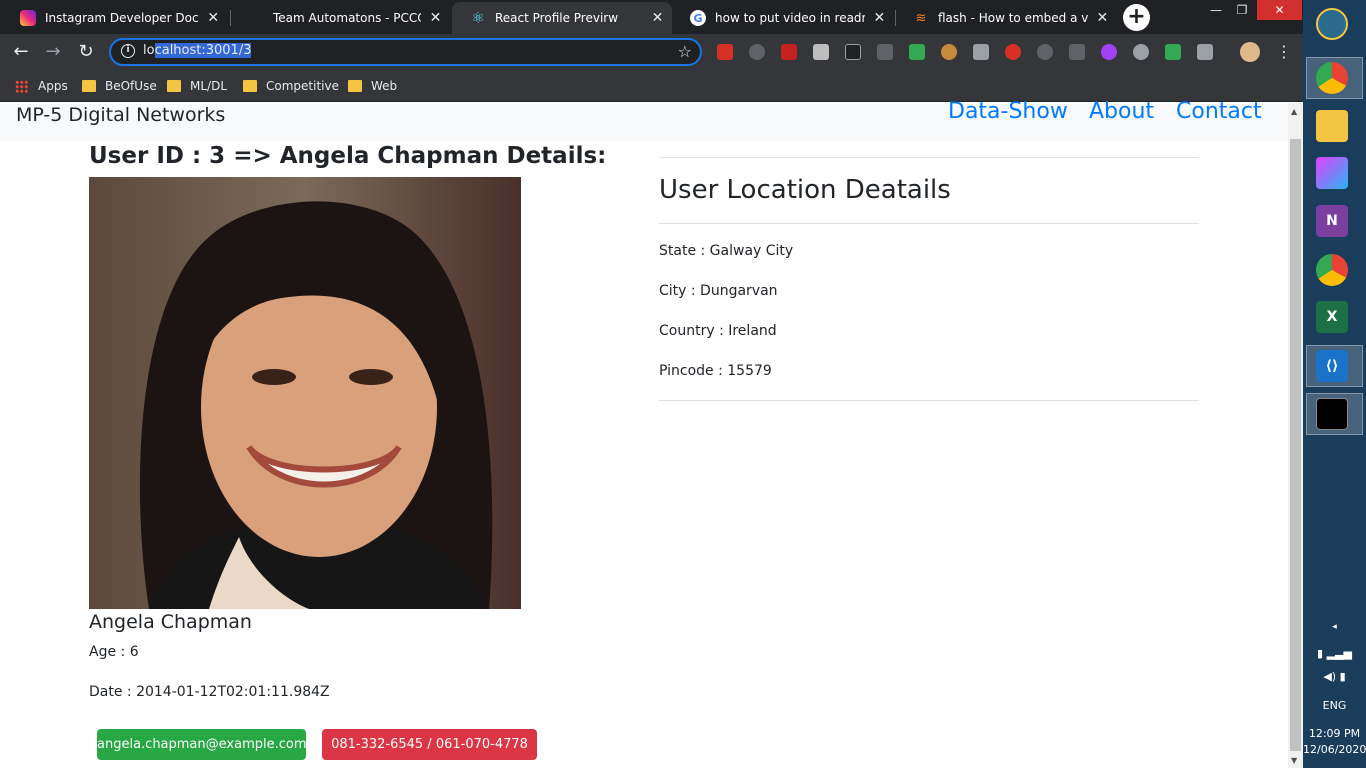 The height and width of the screenshot is (768, 1366). I want to click on back-button: ←, so click(21, 52).